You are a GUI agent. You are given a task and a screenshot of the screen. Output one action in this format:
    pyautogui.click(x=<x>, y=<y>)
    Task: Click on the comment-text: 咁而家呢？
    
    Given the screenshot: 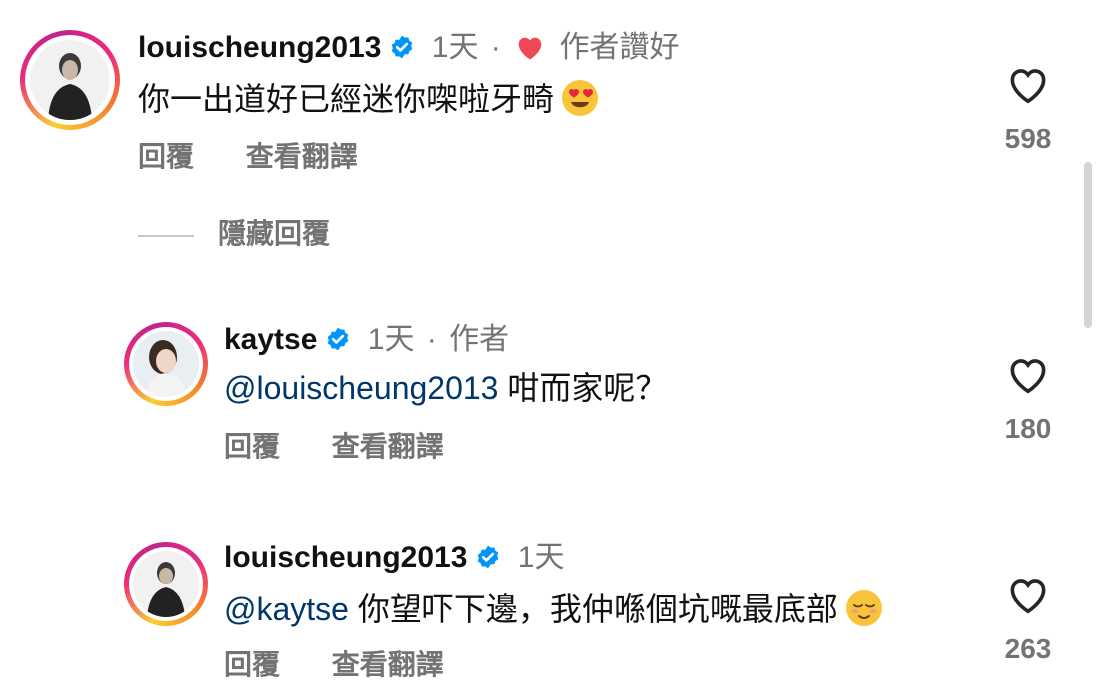 What is the action you would take?
    pyautogui.click(x=583, y=388)
    